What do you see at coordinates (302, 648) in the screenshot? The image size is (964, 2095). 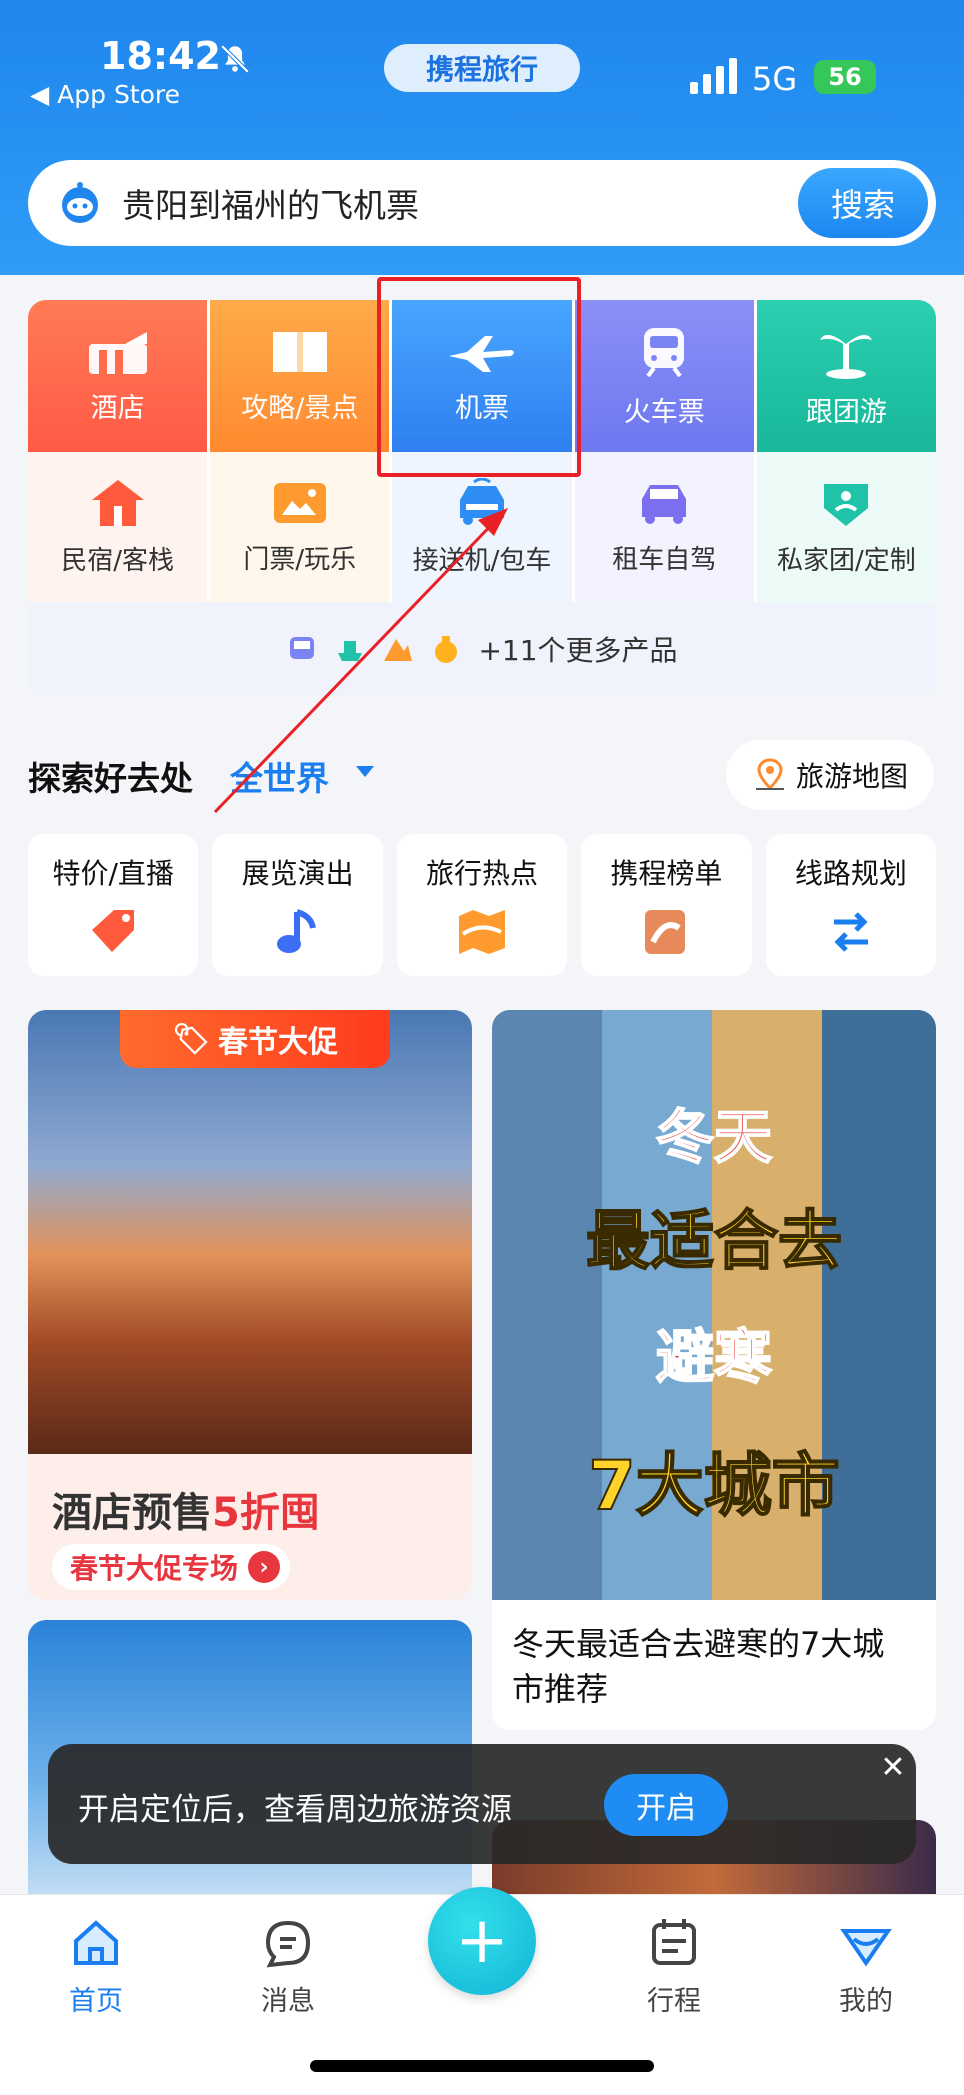 I see `bus-icon` at bounding box center [302, 648].